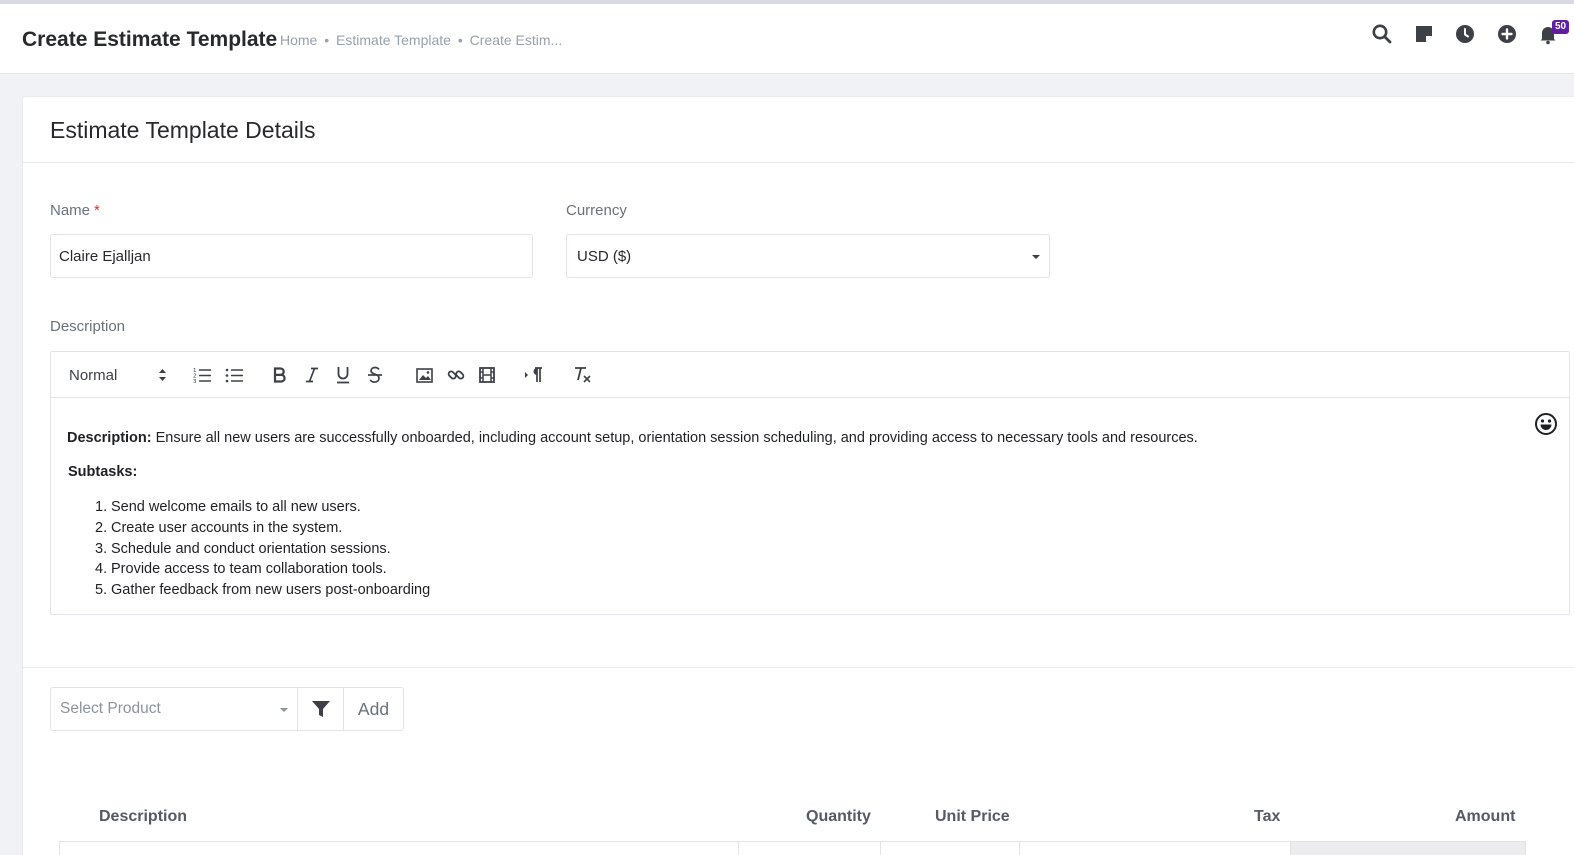  What do you see at coordinates (110, 708) in the screenshot?
I see `select-product-placeholder: Select Product` at bounding box center [110, 708].